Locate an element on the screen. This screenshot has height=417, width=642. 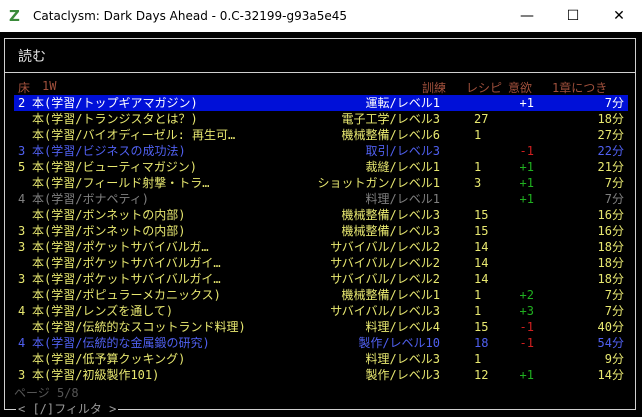
book-row: 4 本(学習/ボナペティ) 料理/レベル1 +1 7分 is located at coordinates (321, 199).